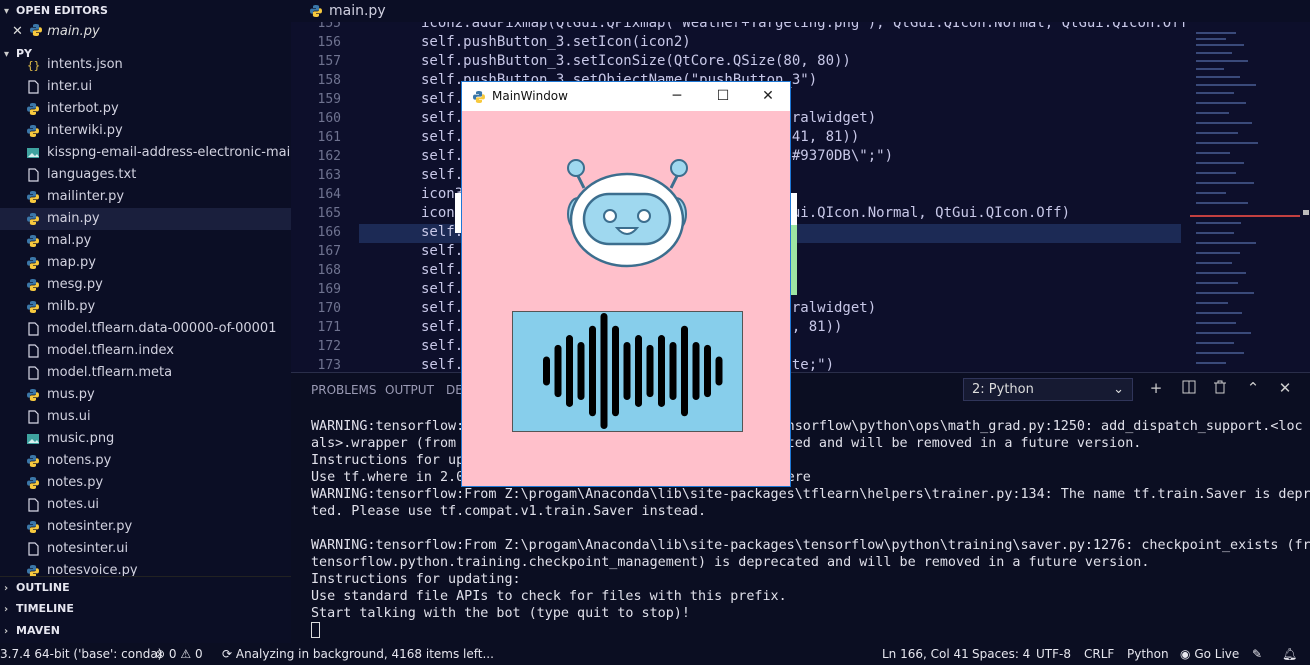 This screenshot has width=1310, height=665. What do you see at coordinates (145, 11) in the screenshot?
I see `open-editors-header: ▾ OPEN EDITORS` at bounding box center [145, 11].